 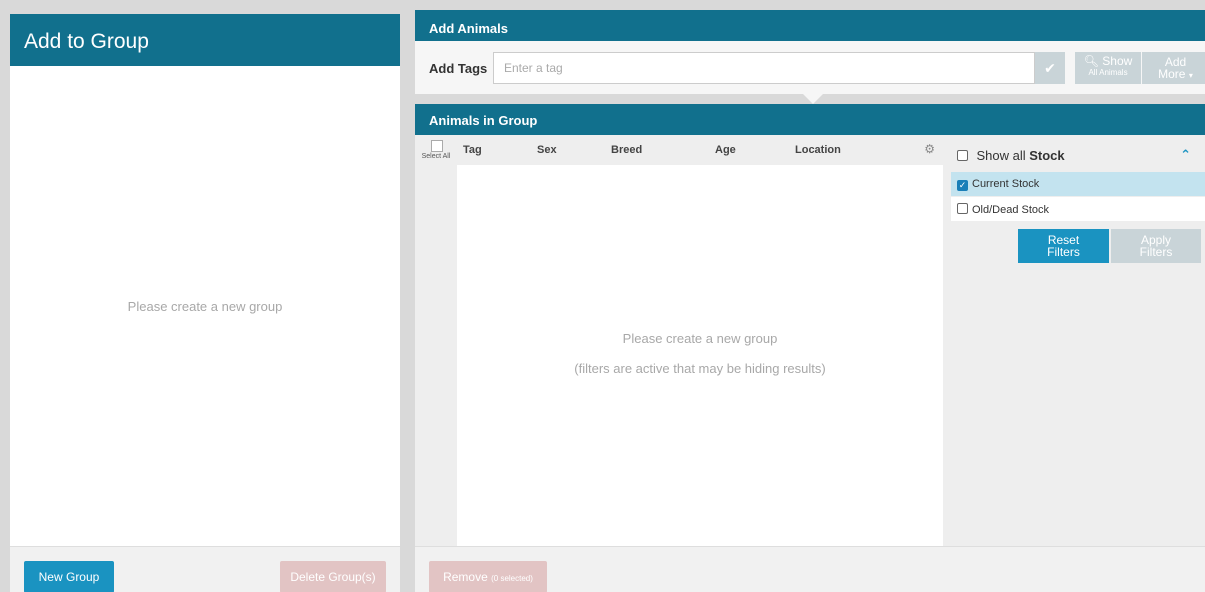 I want to click on remove-count: (0 selected), so click(x=512, y=578).